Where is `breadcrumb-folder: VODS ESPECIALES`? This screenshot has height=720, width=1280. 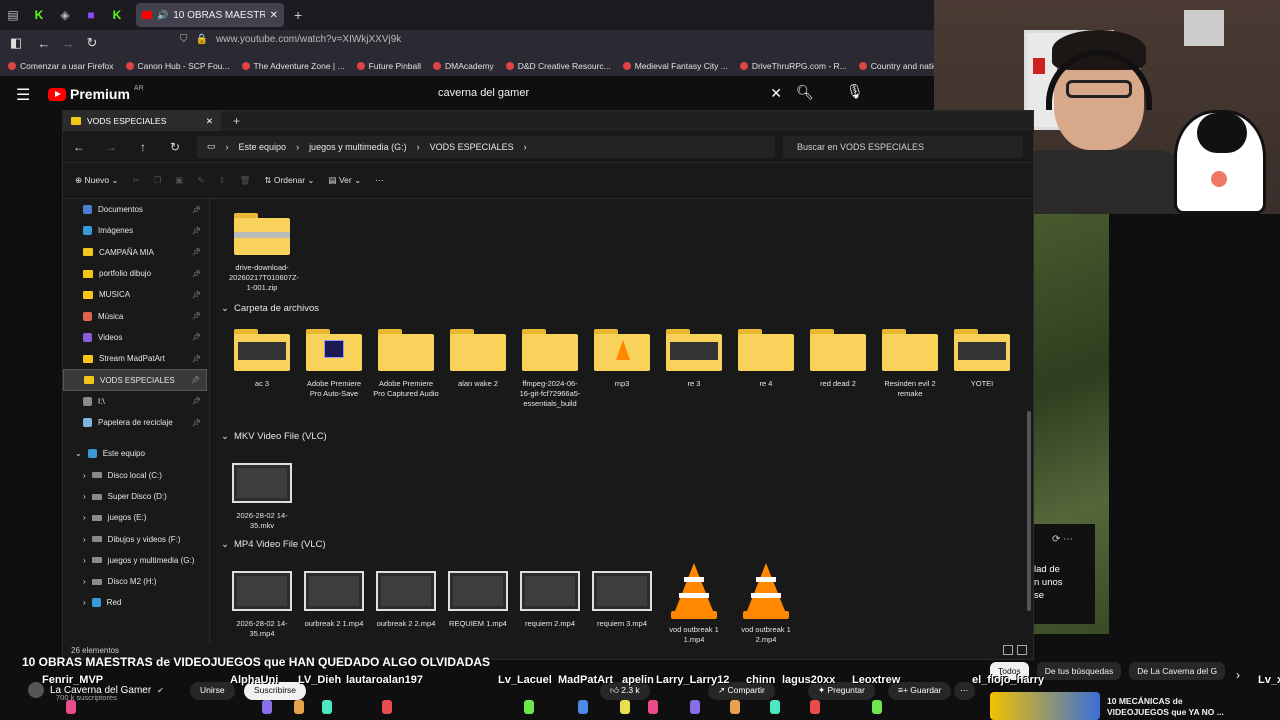
breadcrumb-folder: VODS ESPECIALES is located at coordinates (472, 147).